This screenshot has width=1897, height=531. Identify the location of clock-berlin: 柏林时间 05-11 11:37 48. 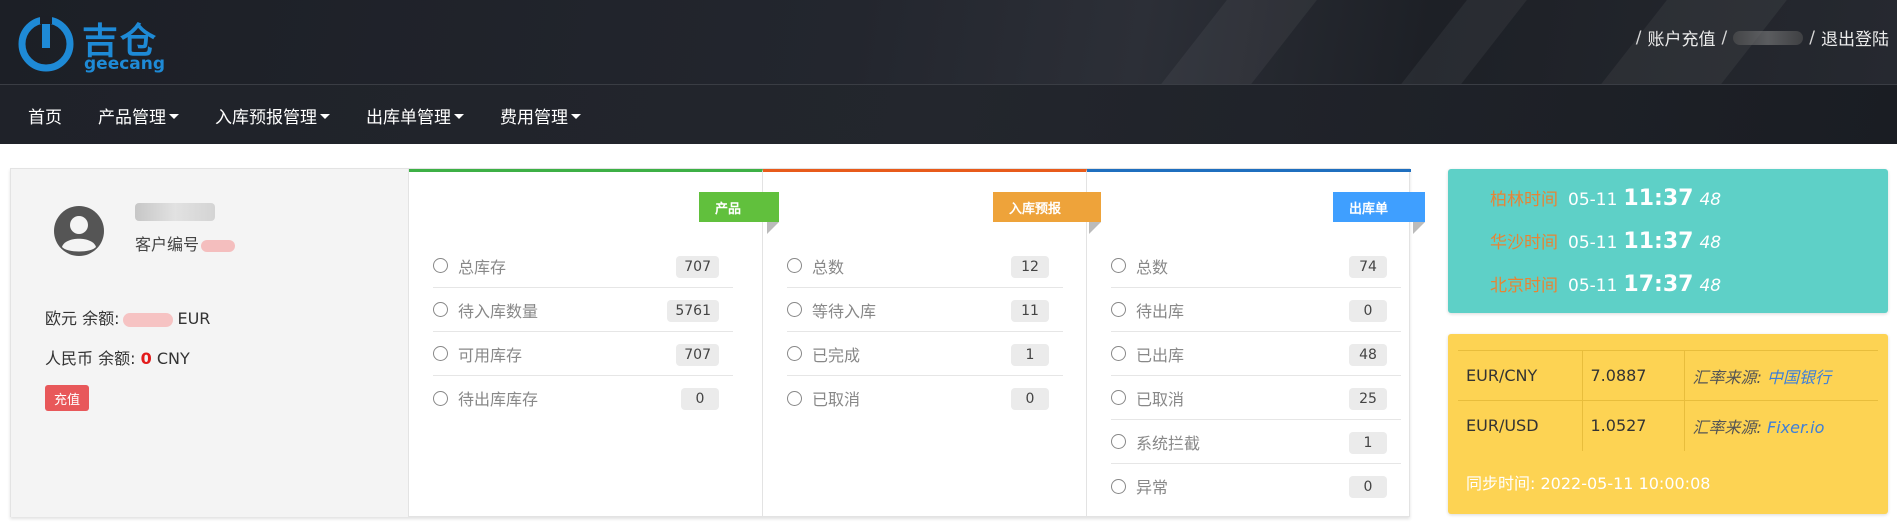
(1606, 198).